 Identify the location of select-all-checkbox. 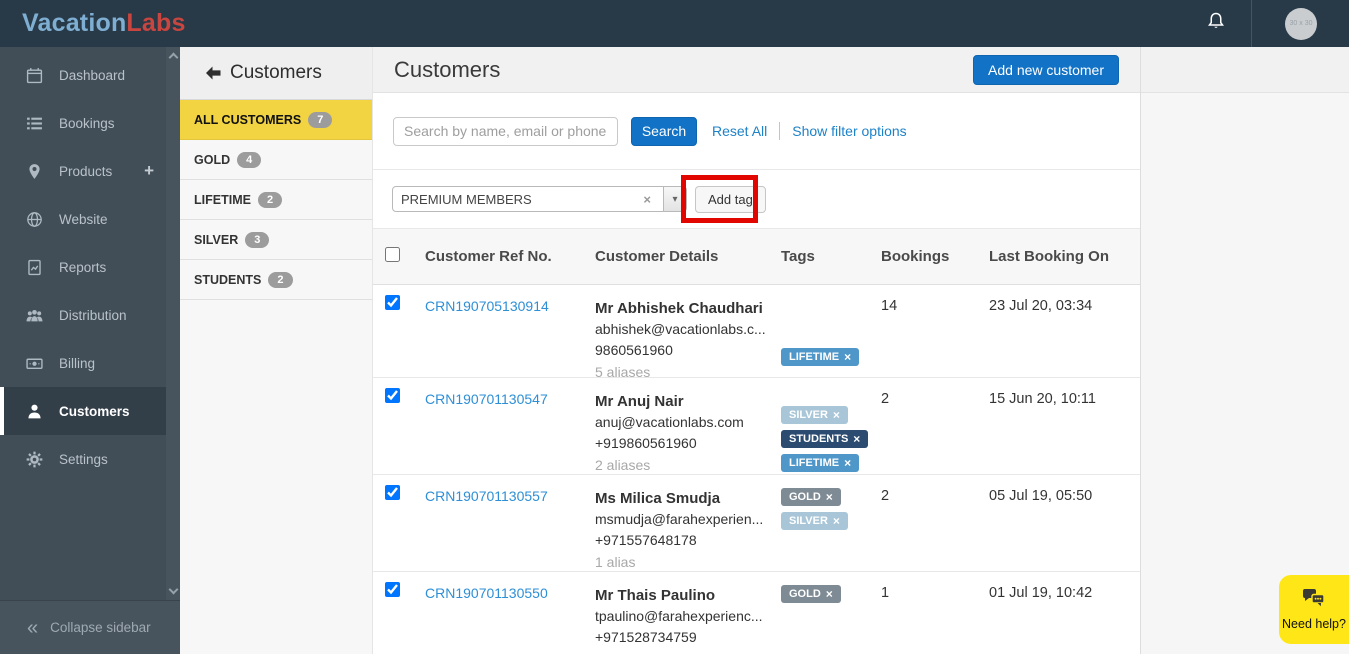
(392, 254).